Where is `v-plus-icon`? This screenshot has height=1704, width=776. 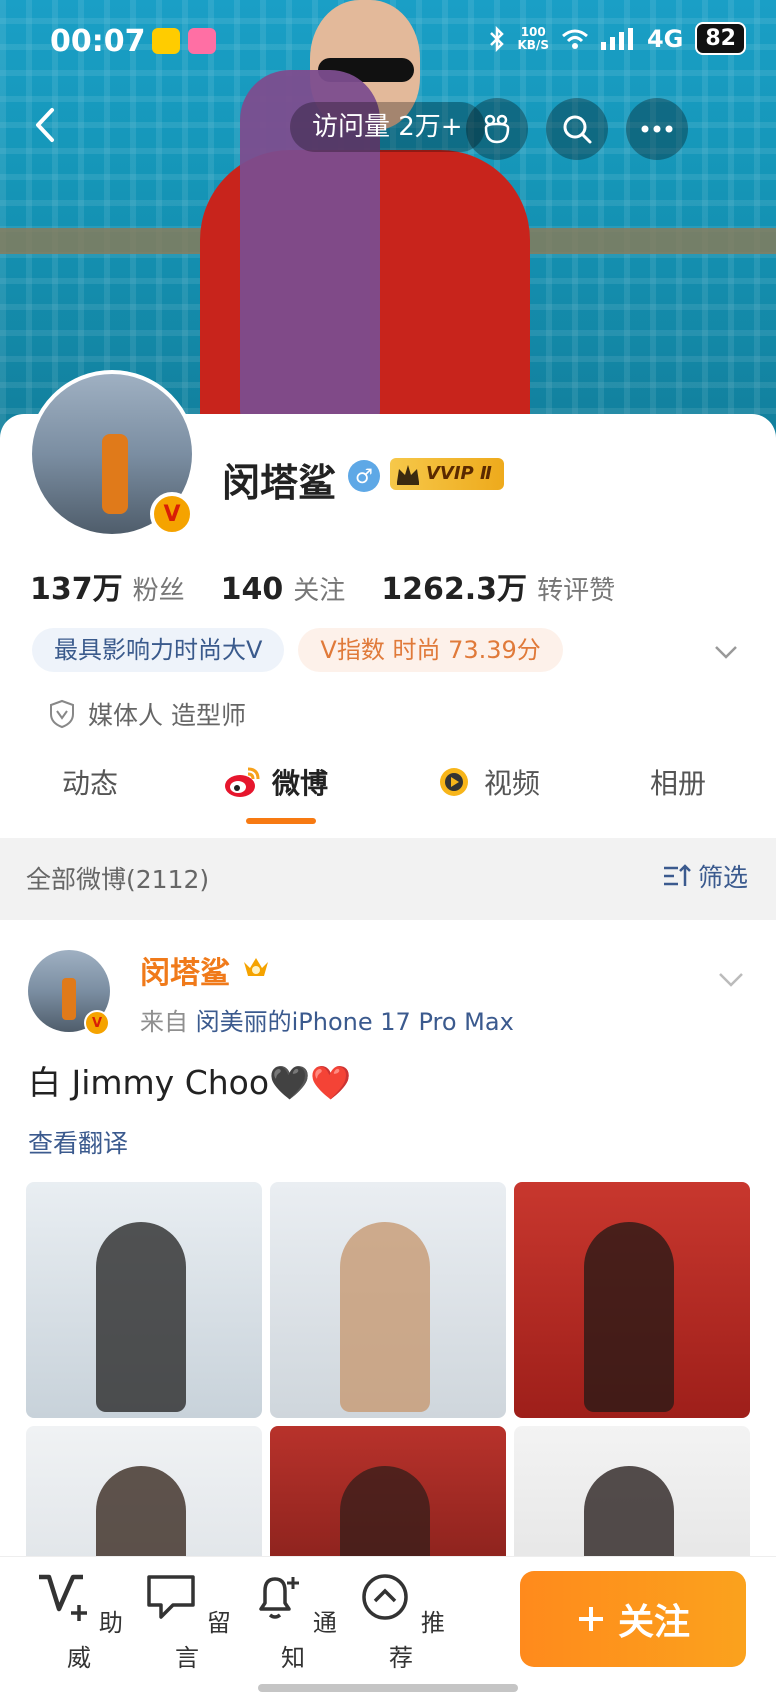 v-plus-icon is located at coordinates (63, 1597).